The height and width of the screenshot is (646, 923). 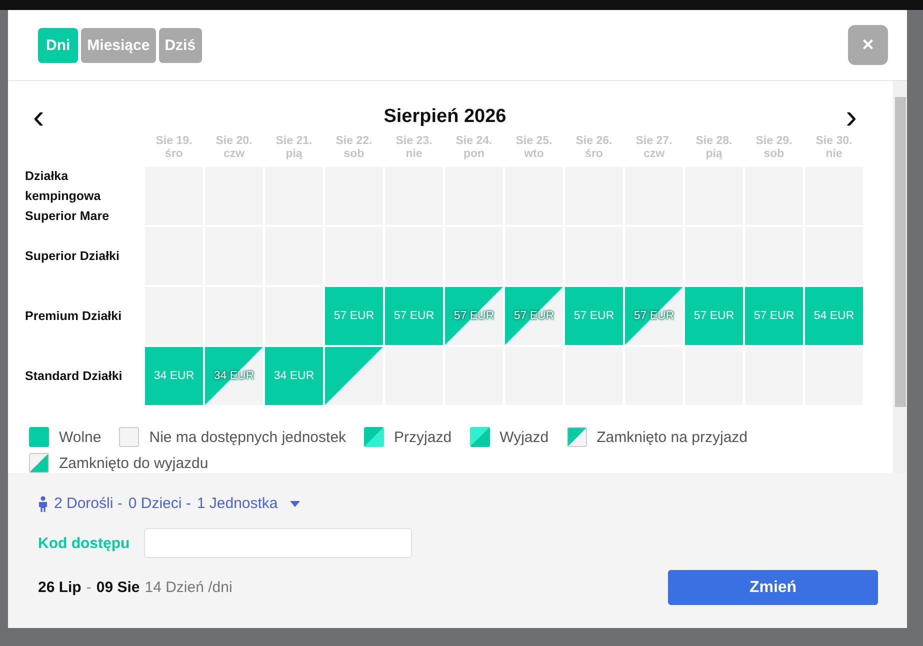 What do you see at coordinates (654, 148) in the screenshot?
I see `day-header: Sie 27. czw` at bounding box center [654, 148].